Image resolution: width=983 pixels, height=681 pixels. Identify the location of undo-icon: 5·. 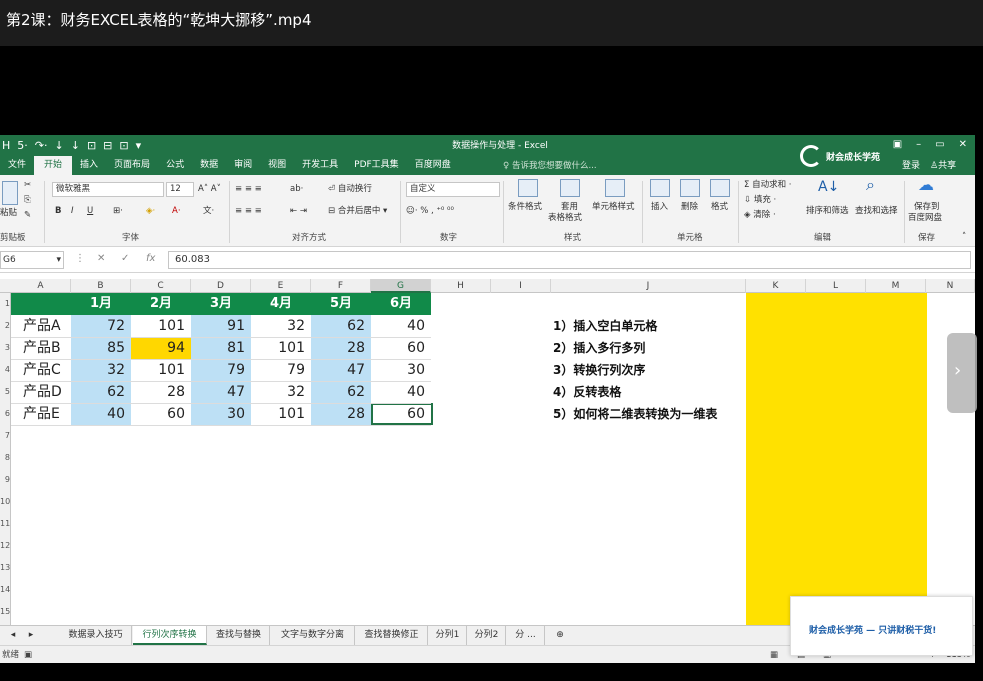
(22, 146).